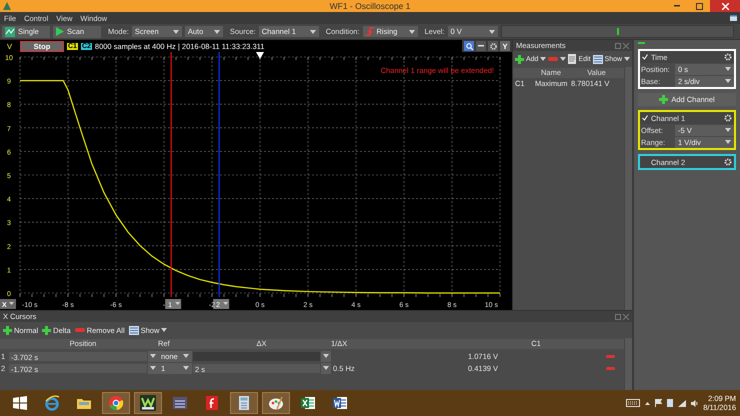  What do you see at coordinates (60, 31) in the screenshot?
I see `play-icon` at bounding box center [60, 31].